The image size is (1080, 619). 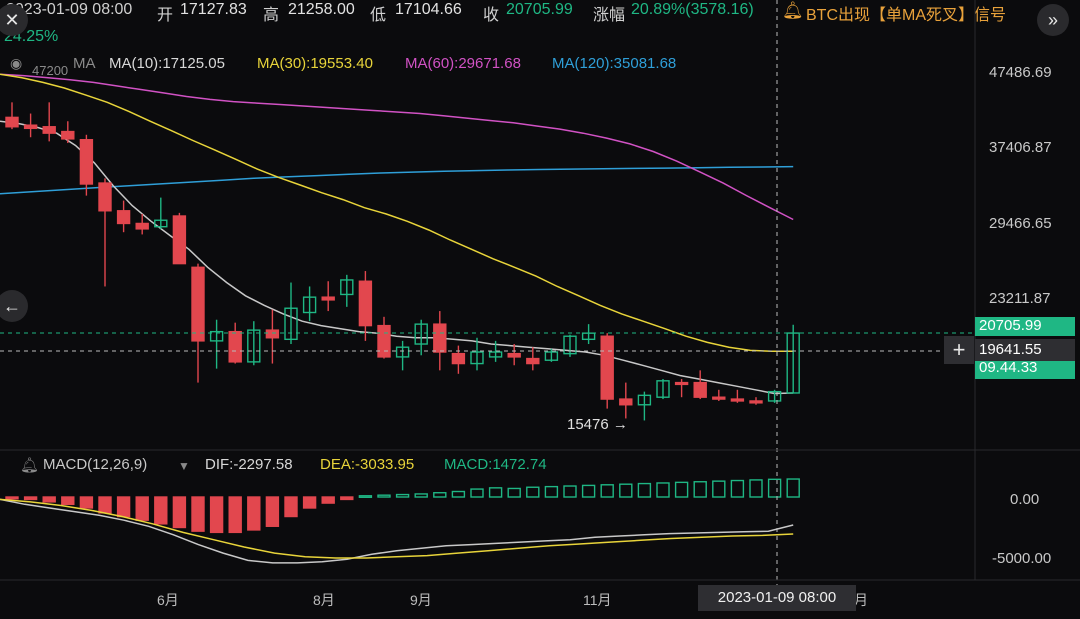 What do you see at coordinates (324, 600) in the screenshot?
I see `time-axis-tick: 8月` at bounding box center [324, 600].